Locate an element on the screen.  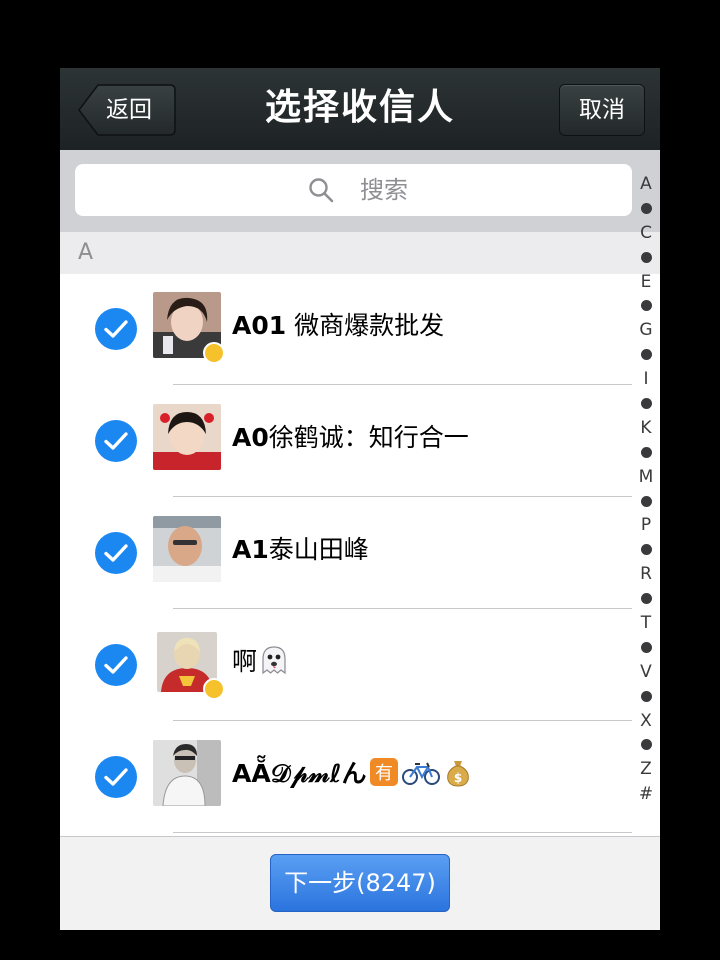
back-button: 返回 is located at coordinates (127, 110).